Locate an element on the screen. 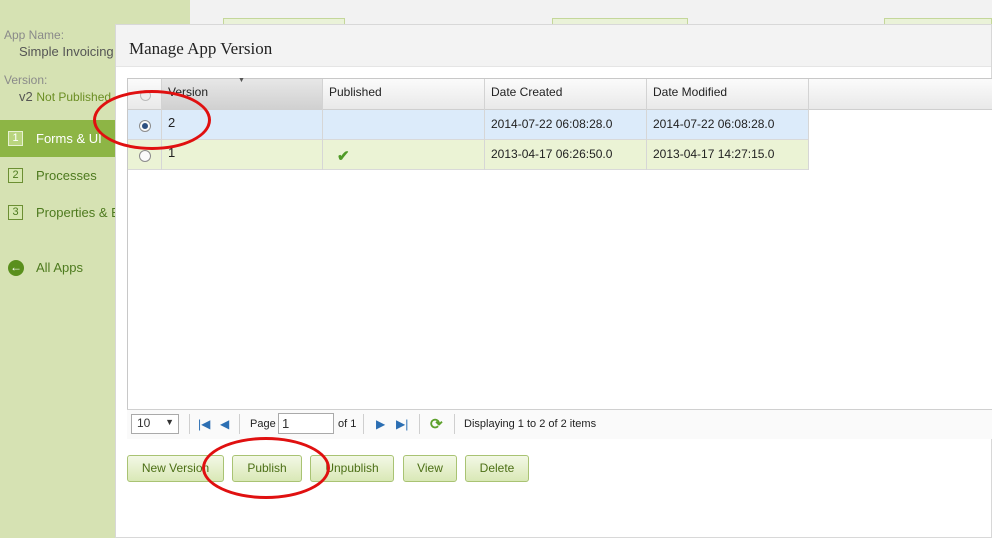  column-header-label: Date Created is located at coordinates (527, 92).